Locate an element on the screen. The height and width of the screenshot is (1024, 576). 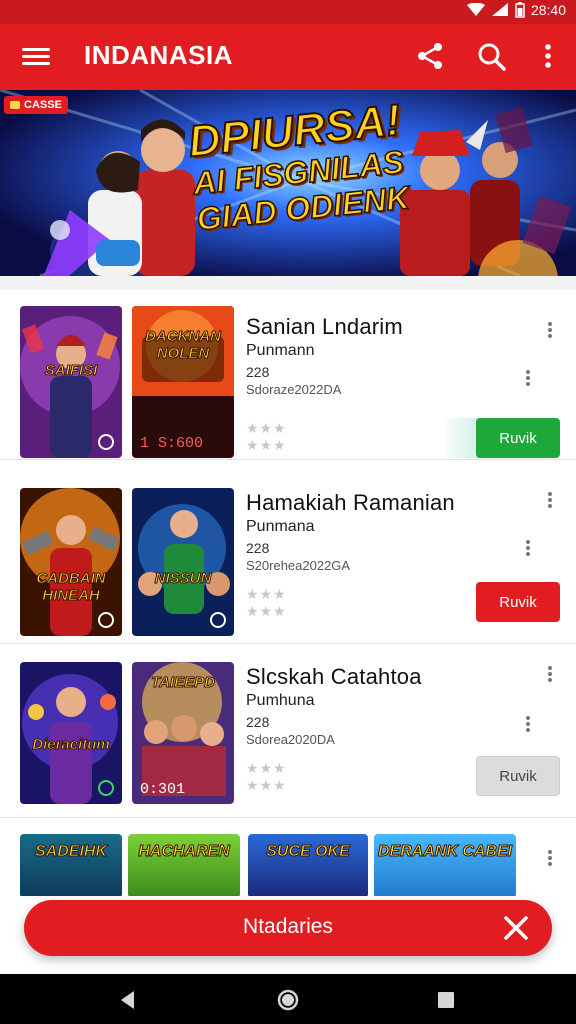
bottom-action-bar: Ntadaries is located at coordinates (288, 928).